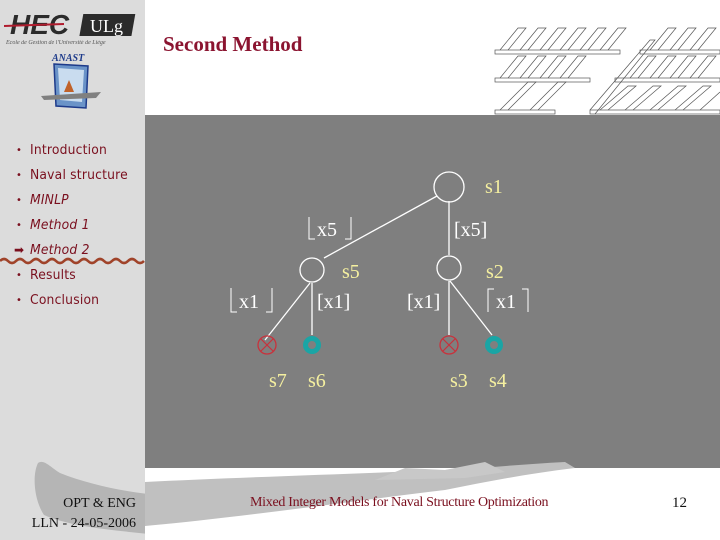 Image resolution: width=720 pixels, height=540 pixels. Describe the element at coordinates (71, 81) in the screenshot. I see `anast-logo: ANAST` at that location.